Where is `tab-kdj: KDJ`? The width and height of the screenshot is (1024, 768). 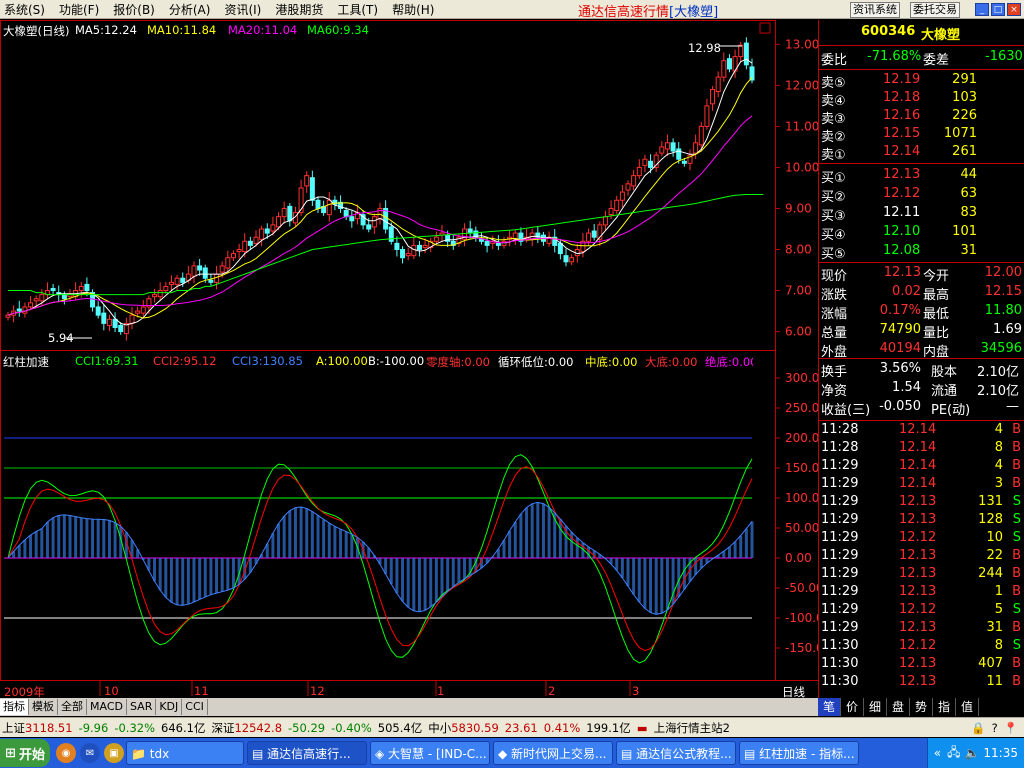 tab-kdj: KDJ is located at coordinates (169, 707).